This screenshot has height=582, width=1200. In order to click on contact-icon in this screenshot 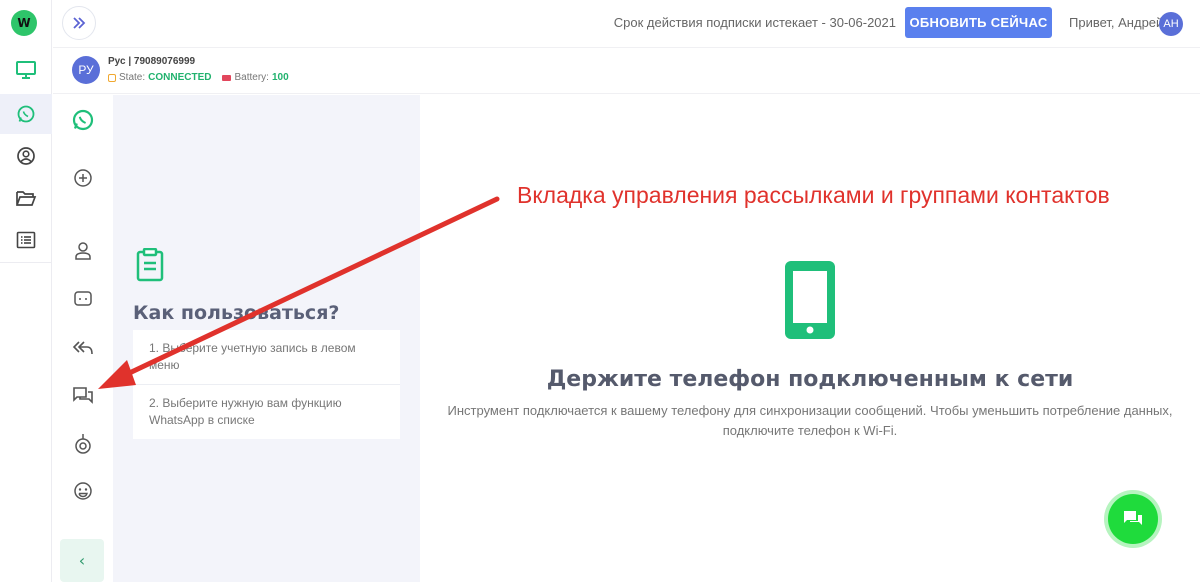, I will do `click(83, 251)`.